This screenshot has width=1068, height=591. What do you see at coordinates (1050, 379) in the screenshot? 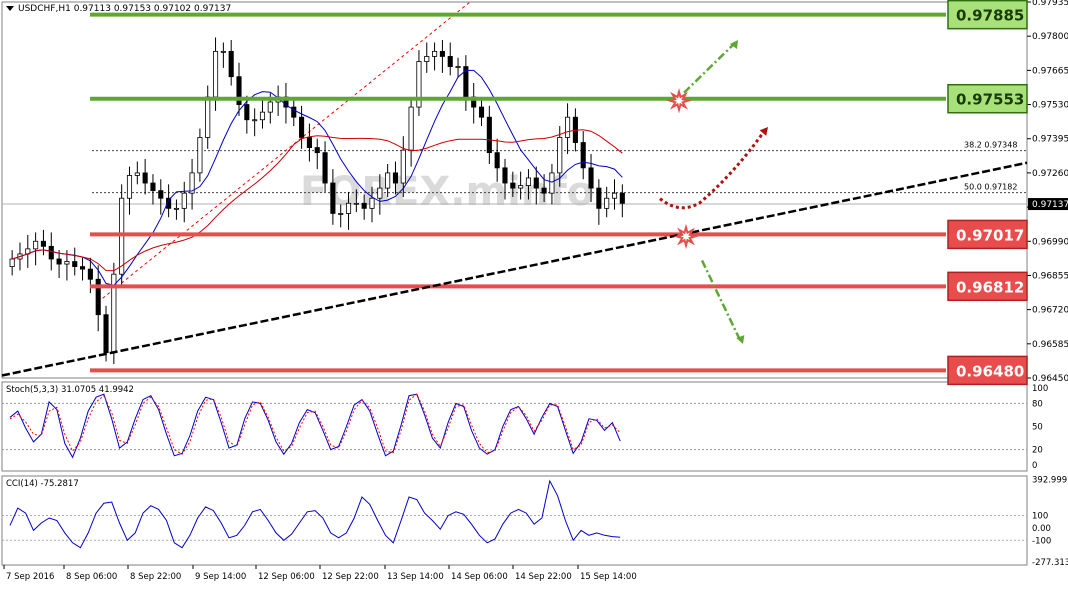
I see `price-ytick-label: 0.96450` at bounding box center [1050, 379].